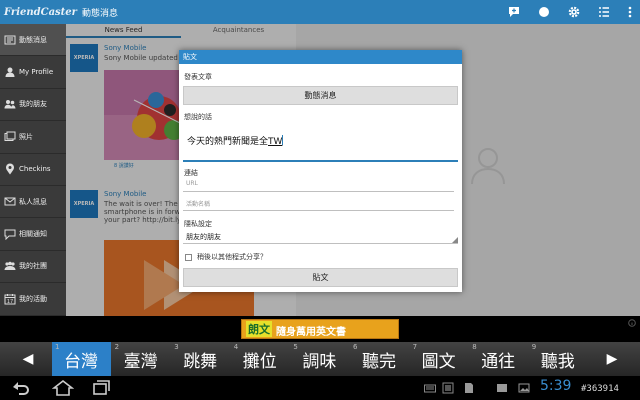 The width and height of the screenshot is (640, 400). What do you see at coordinates (295, 347) in the screenshot?
I see `candidate-number: 5` at bounding box center [295, 347].